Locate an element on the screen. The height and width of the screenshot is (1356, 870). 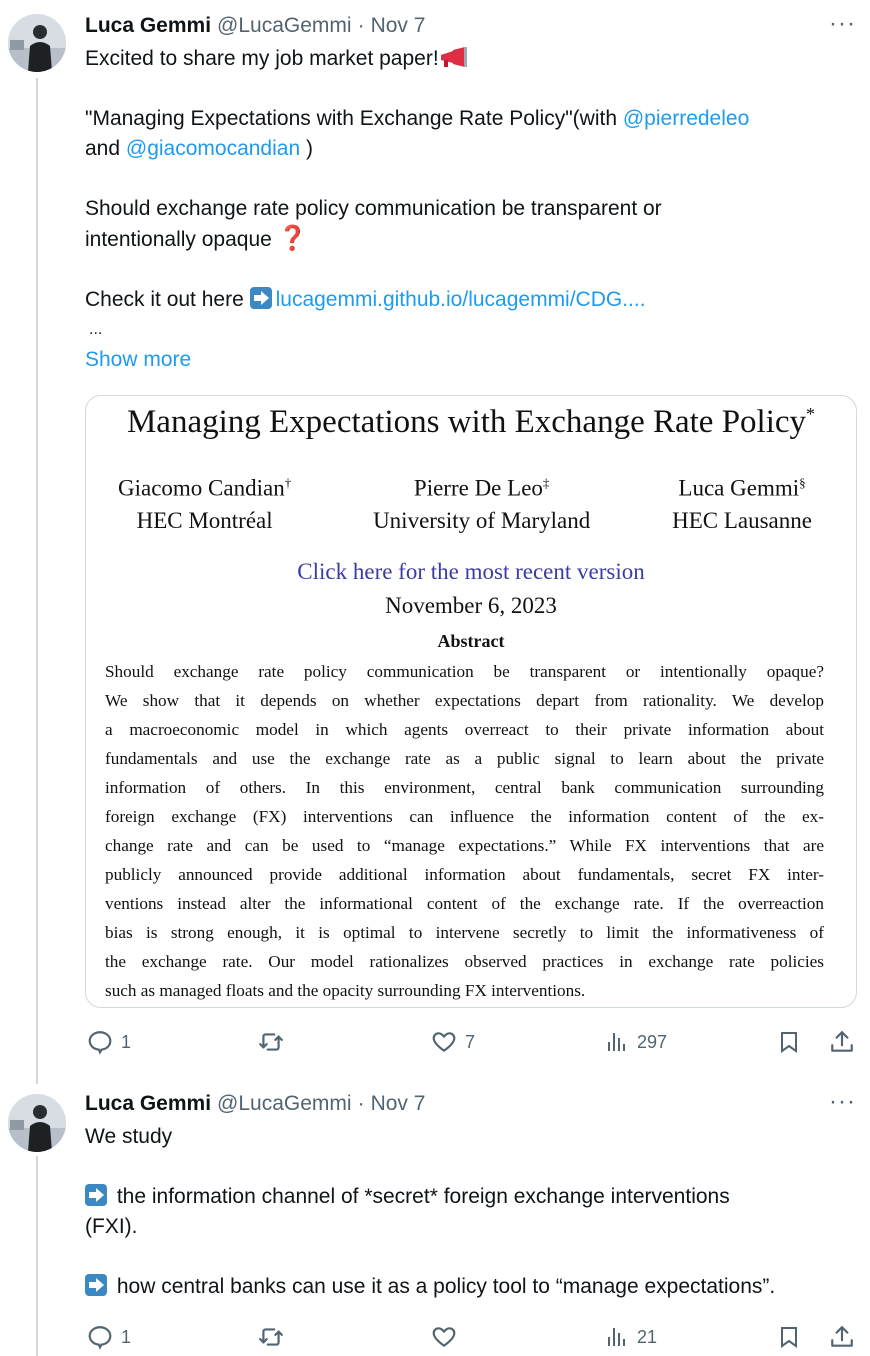
thread-line is located at coordinates (37, 1256).